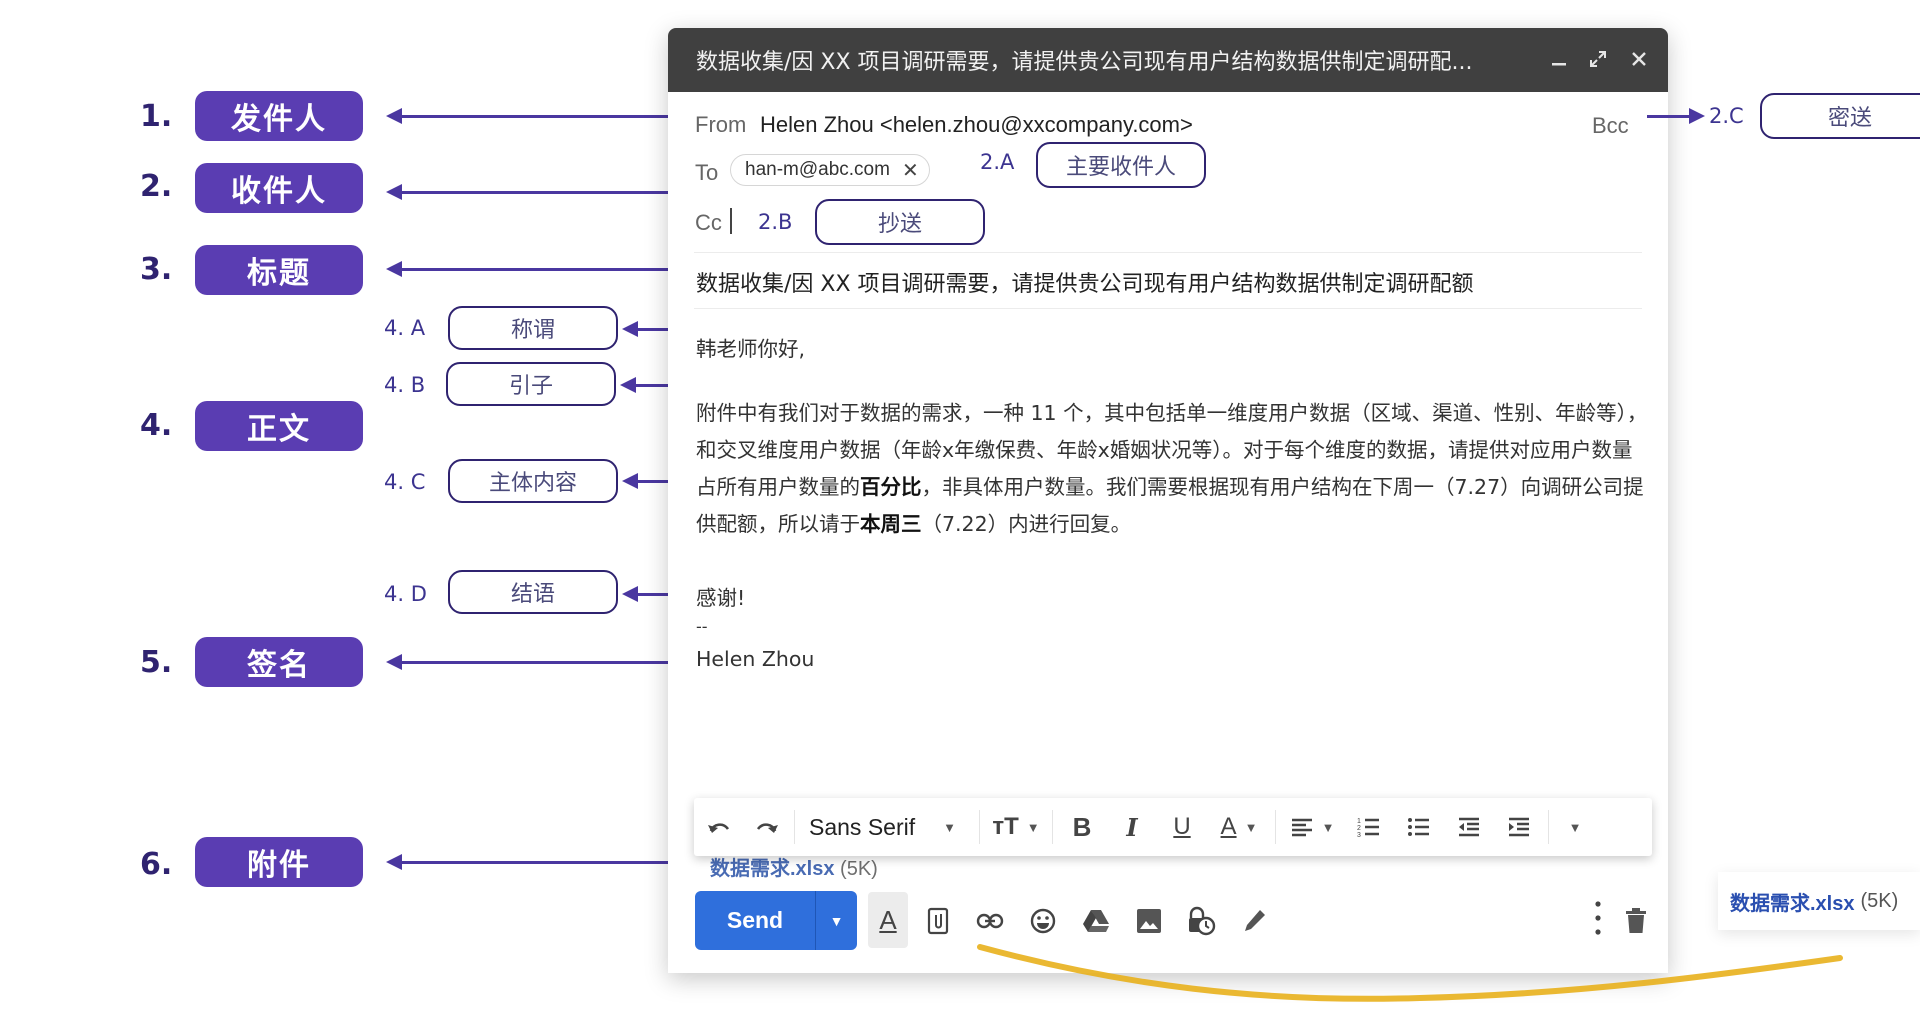  Describe the element at coordinates (1085, 282) in the screenshot. I see `subject-field: 数据收集/因 XX 项目调研需要，请提供贵公司现有用户结构数据供制定调研配额` at that location.